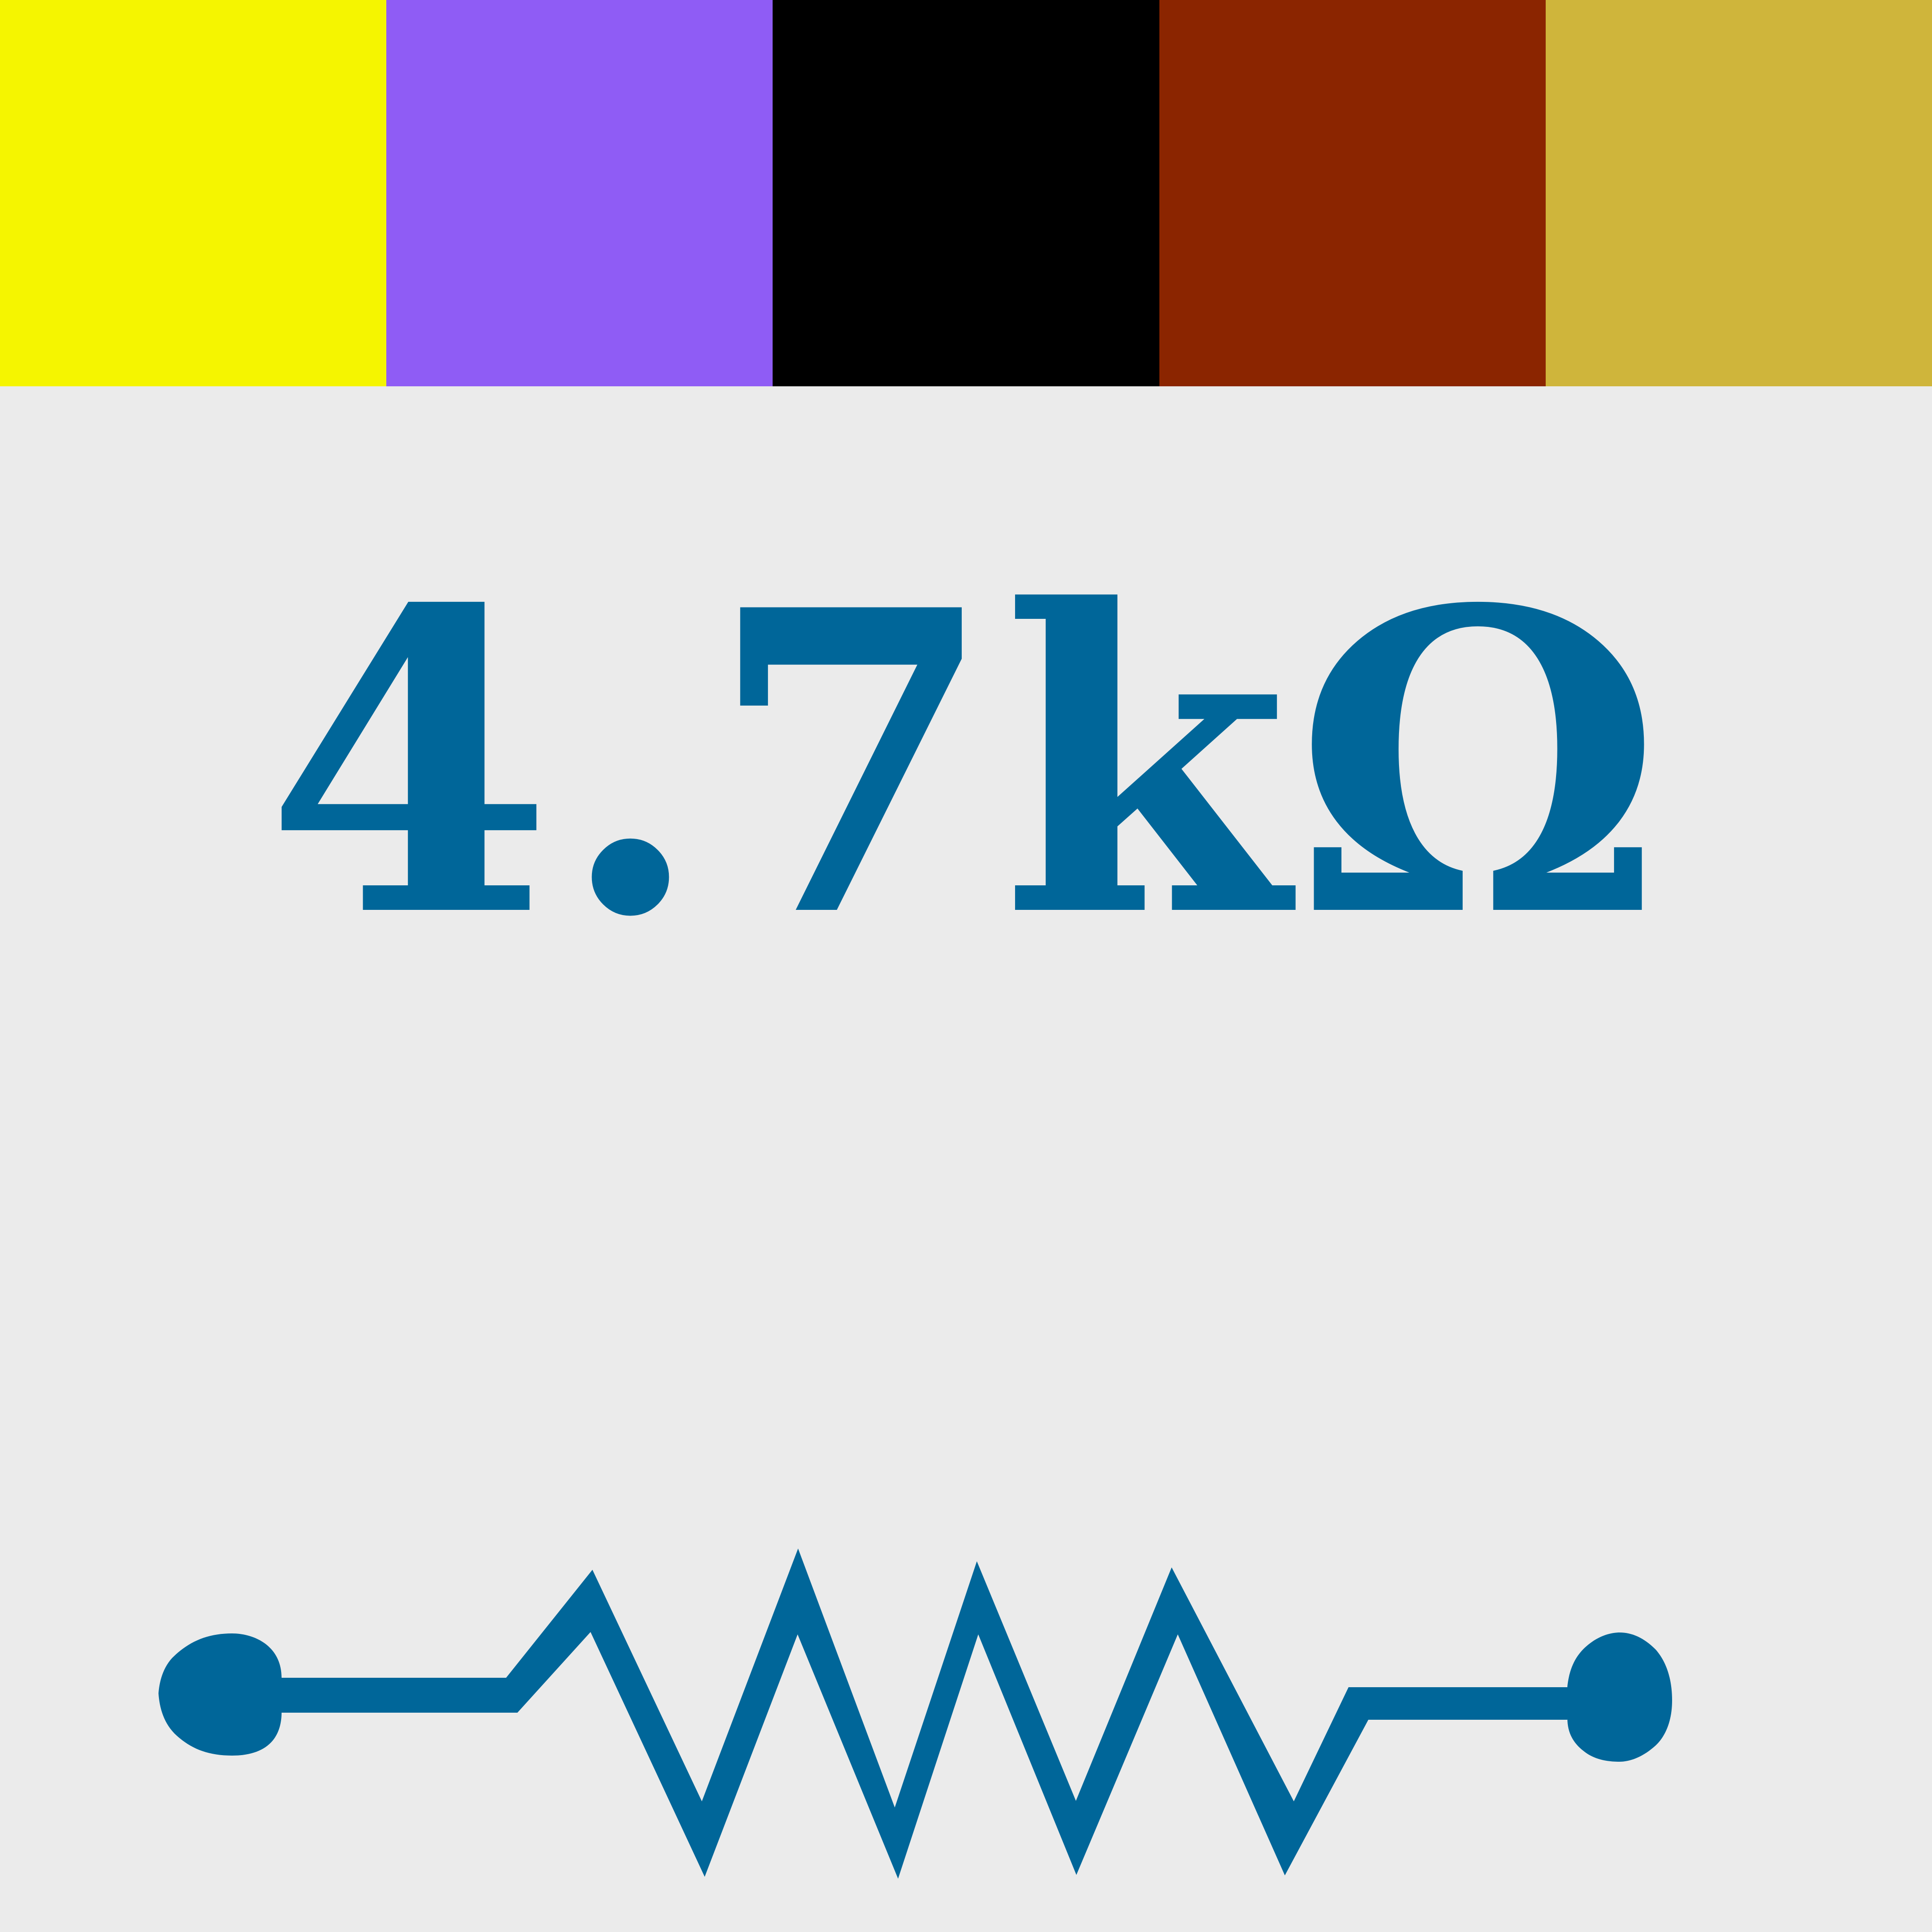  I want to click on resistor-symbol-icon, so click(915, 1714).